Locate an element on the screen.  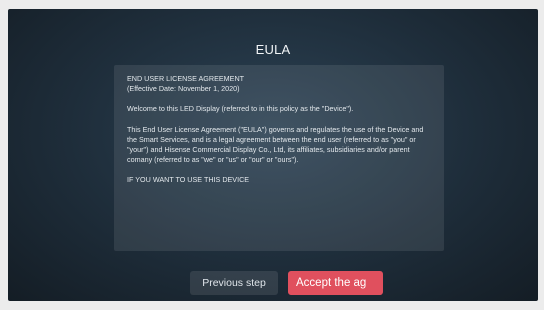
accept-button: Accept the ag is located at coordinates (335, 283).